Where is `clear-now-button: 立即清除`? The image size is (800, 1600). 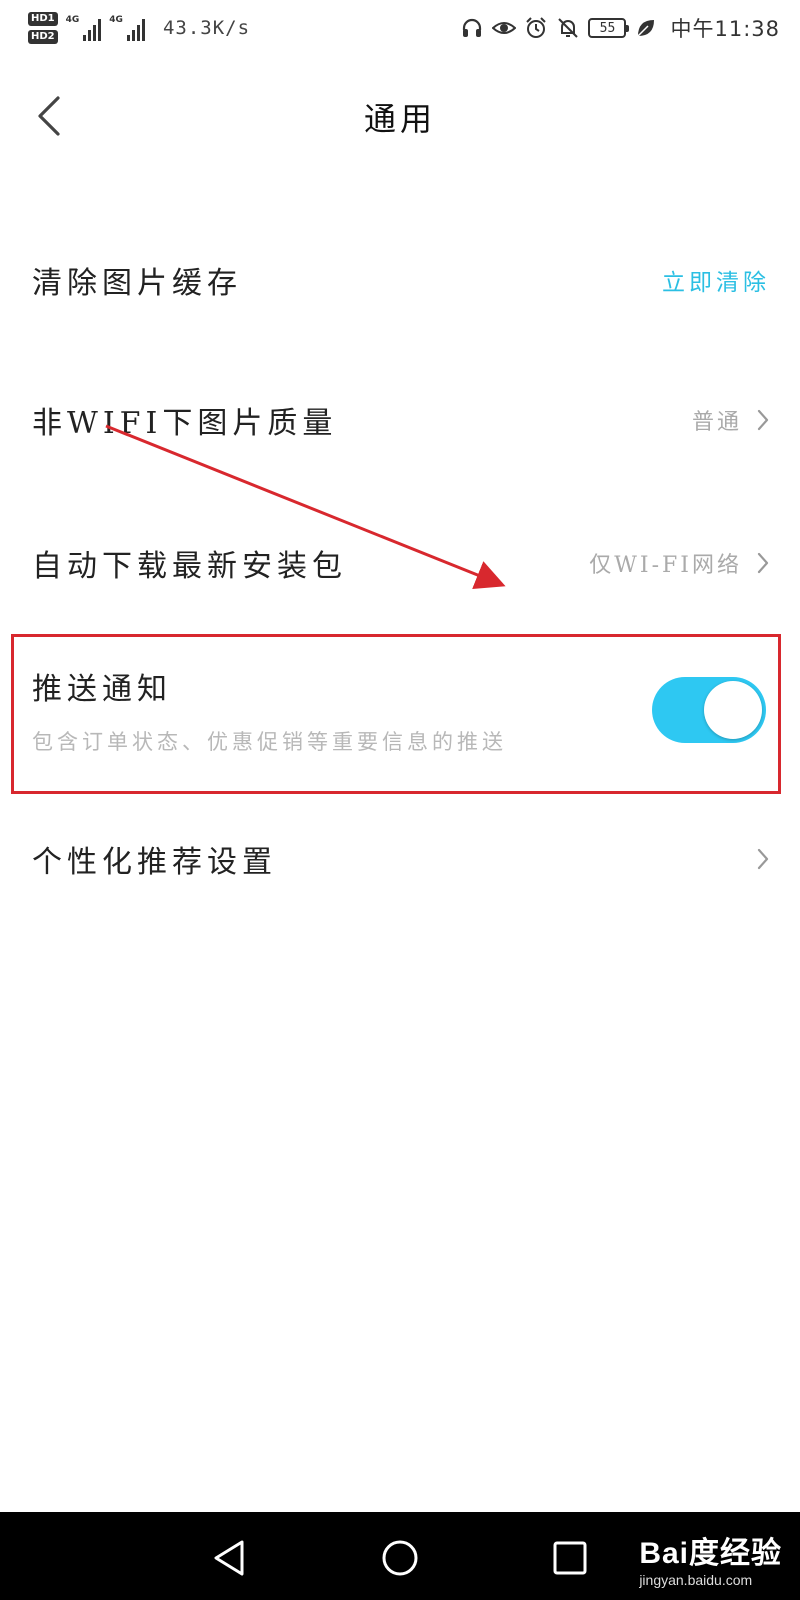
clear-now-button: 立即清除 is located at coordinates (716, 280).